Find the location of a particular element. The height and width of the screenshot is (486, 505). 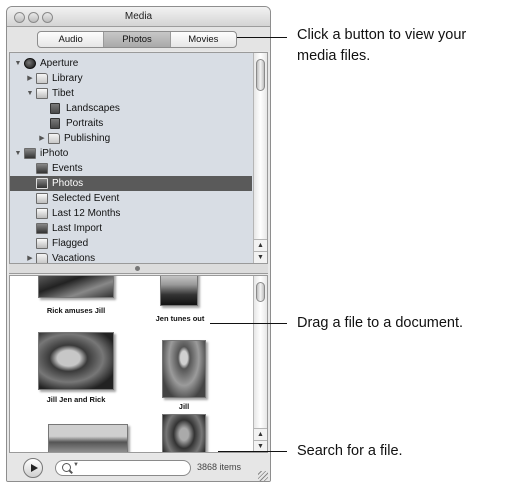

source-item-aperture: ▼ Aperture is located at coordinates (131, 63).